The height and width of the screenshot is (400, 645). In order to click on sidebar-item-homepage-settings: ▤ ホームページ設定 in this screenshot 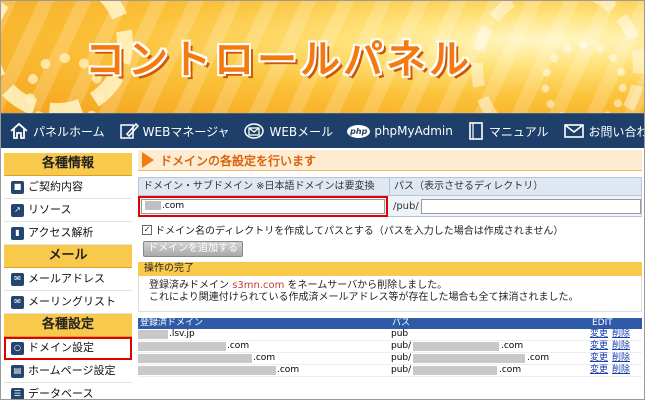, I will do `click(68, 371)`.